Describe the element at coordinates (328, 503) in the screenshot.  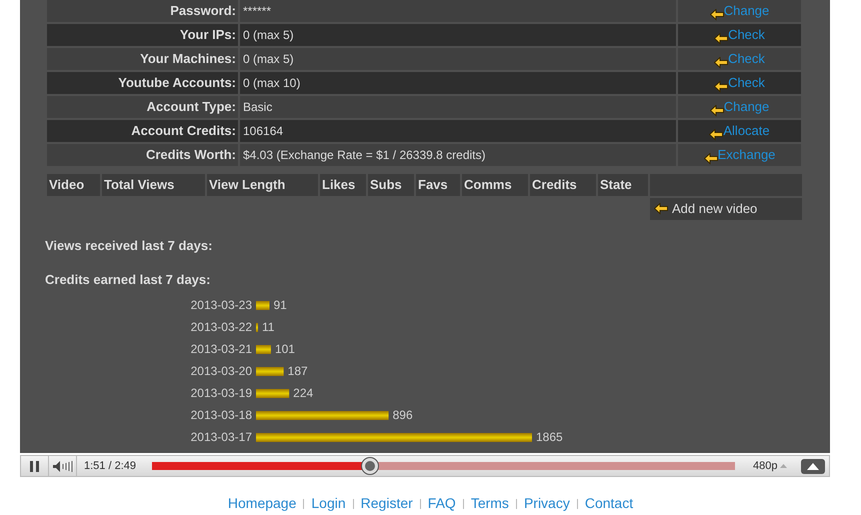
I see `footer-link: Login` at that location.